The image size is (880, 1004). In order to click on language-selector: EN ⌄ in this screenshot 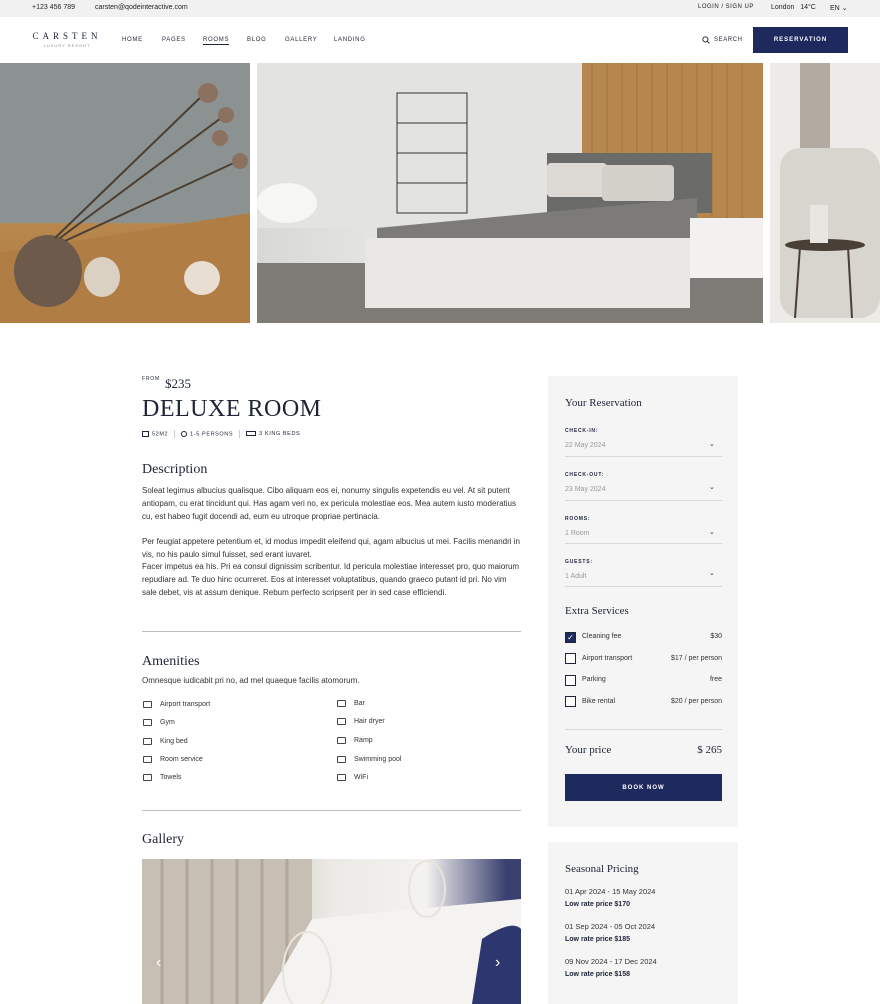, I will do `click(839, 8)`.